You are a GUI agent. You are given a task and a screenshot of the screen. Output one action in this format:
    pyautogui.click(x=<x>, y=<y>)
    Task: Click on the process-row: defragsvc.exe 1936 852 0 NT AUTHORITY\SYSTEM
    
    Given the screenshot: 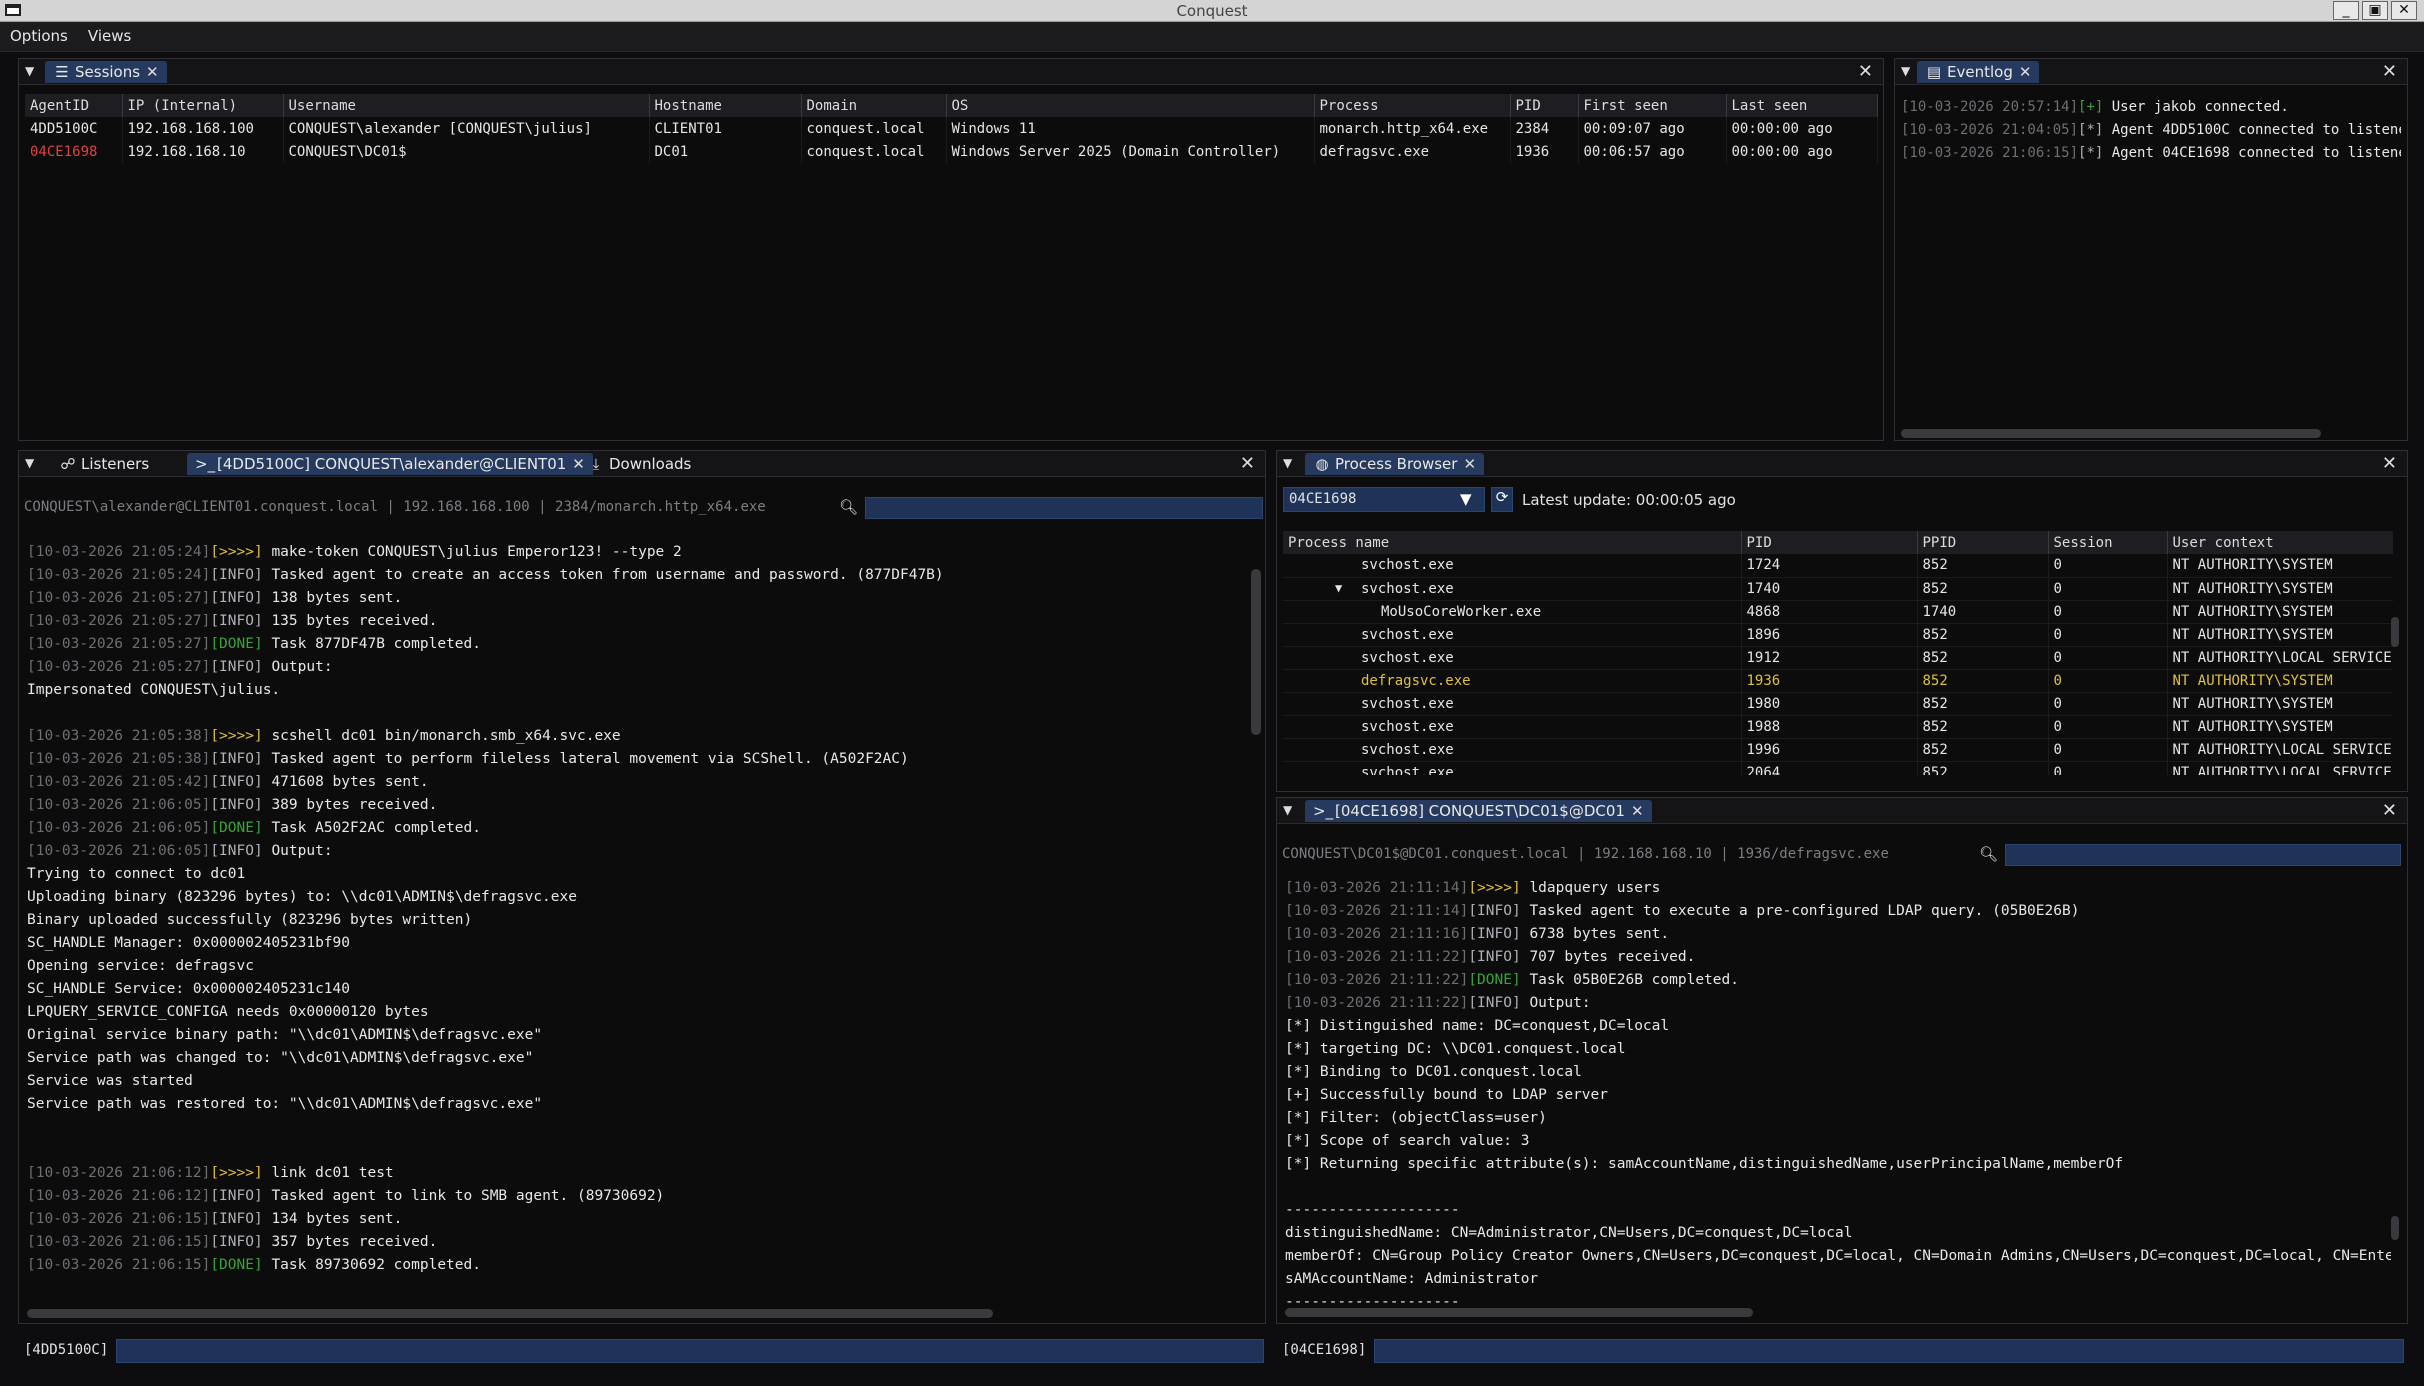 What is the action you would take?
    pyautogui.click(x=1838, y=680)
    